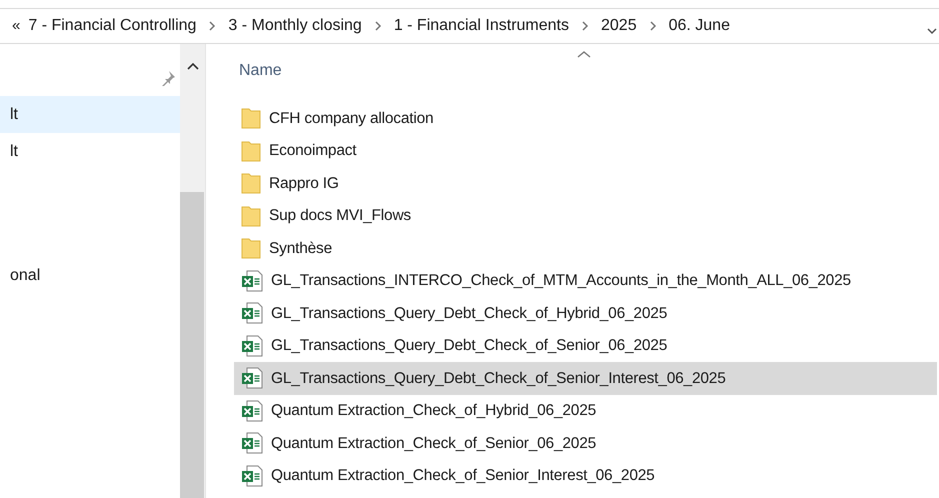  Describe the element at coordinates (585, 410) in the screenshot. I see `file-row: Quantum Extraction_Check_of_Hybrid_06_2025` at that location.